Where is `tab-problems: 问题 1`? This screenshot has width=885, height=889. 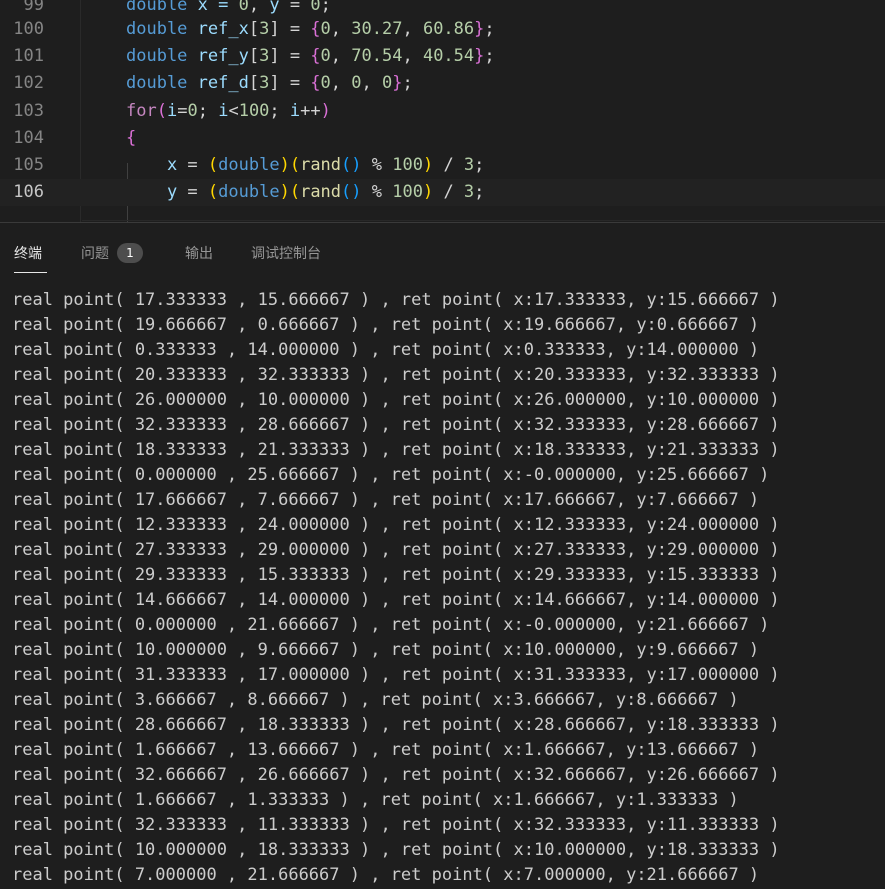
tab-problems: 问题 1 is located at coordinates (112, 253).